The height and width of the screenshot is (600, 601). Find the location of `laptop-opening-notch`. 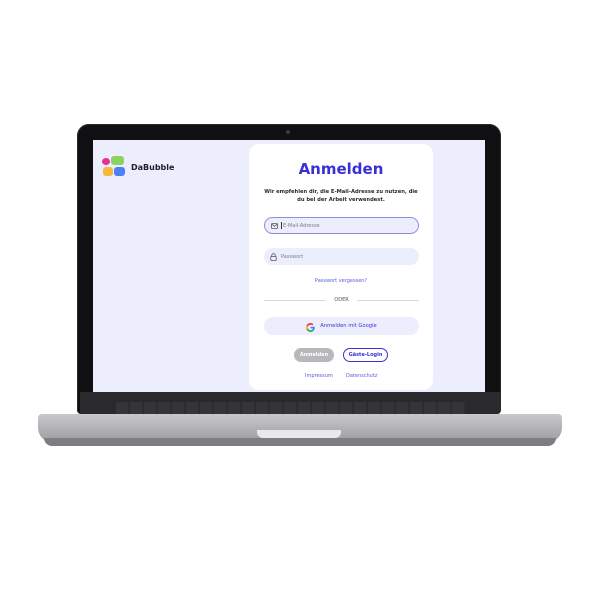

laptop-opening-notch is located at coordinates (299, 434).